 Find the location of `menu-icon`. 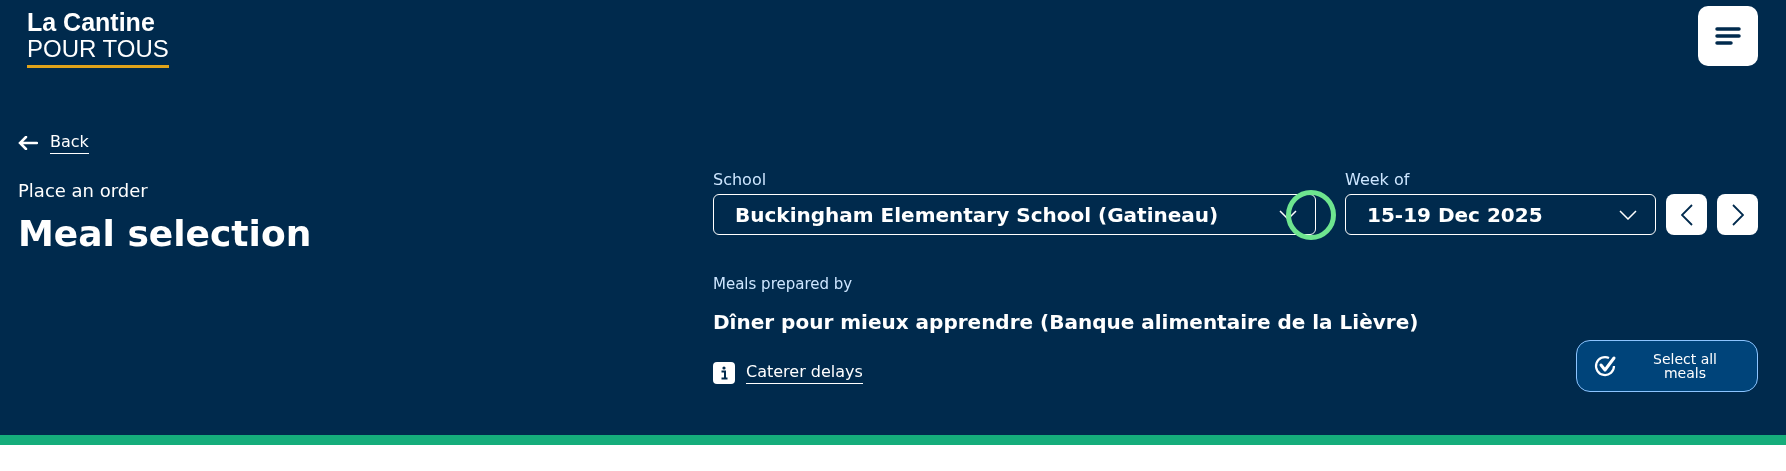

menu-icon is located at coordinates (1728, 36).